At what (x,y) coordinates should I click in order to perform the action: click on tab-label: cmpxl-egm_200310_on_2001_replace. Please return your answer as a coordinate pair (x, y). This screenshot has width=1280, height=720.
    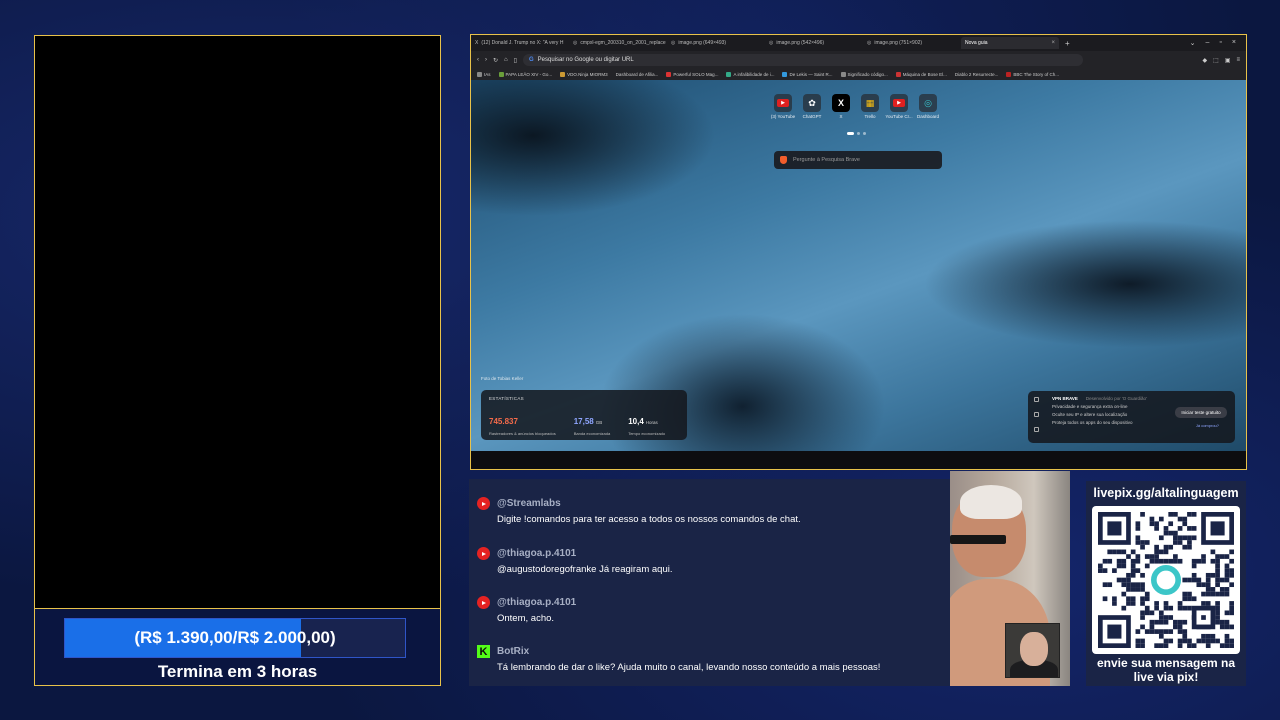
    Looking at the image, I should click on (623, 43).